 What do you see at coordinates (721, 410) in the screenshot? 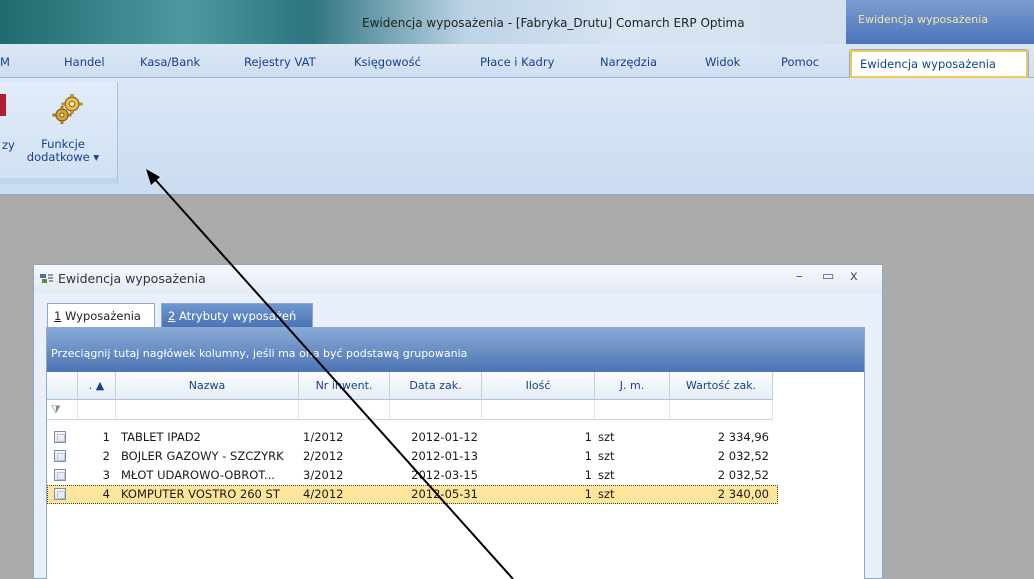
I see `filter-cell-wartosc` at bounding box center [721, 410].